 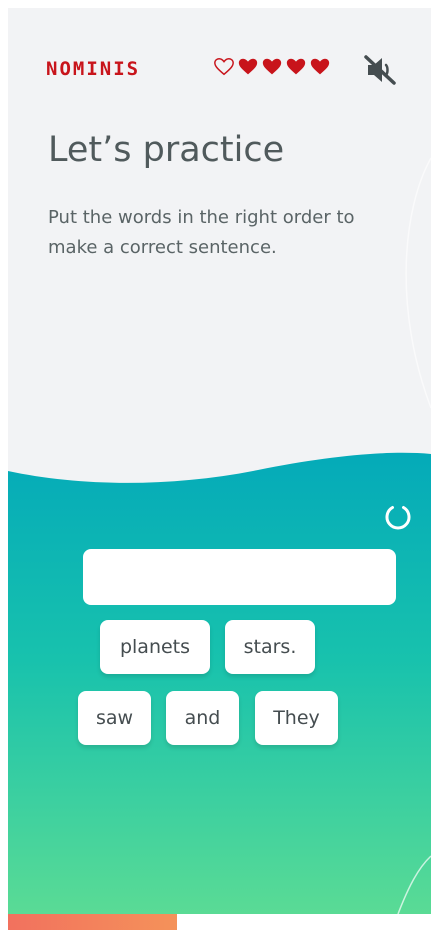 What do you see at coordinates (219, 922) in the screenshot?
I see `progress-bar` at bounding box center [219, 922].